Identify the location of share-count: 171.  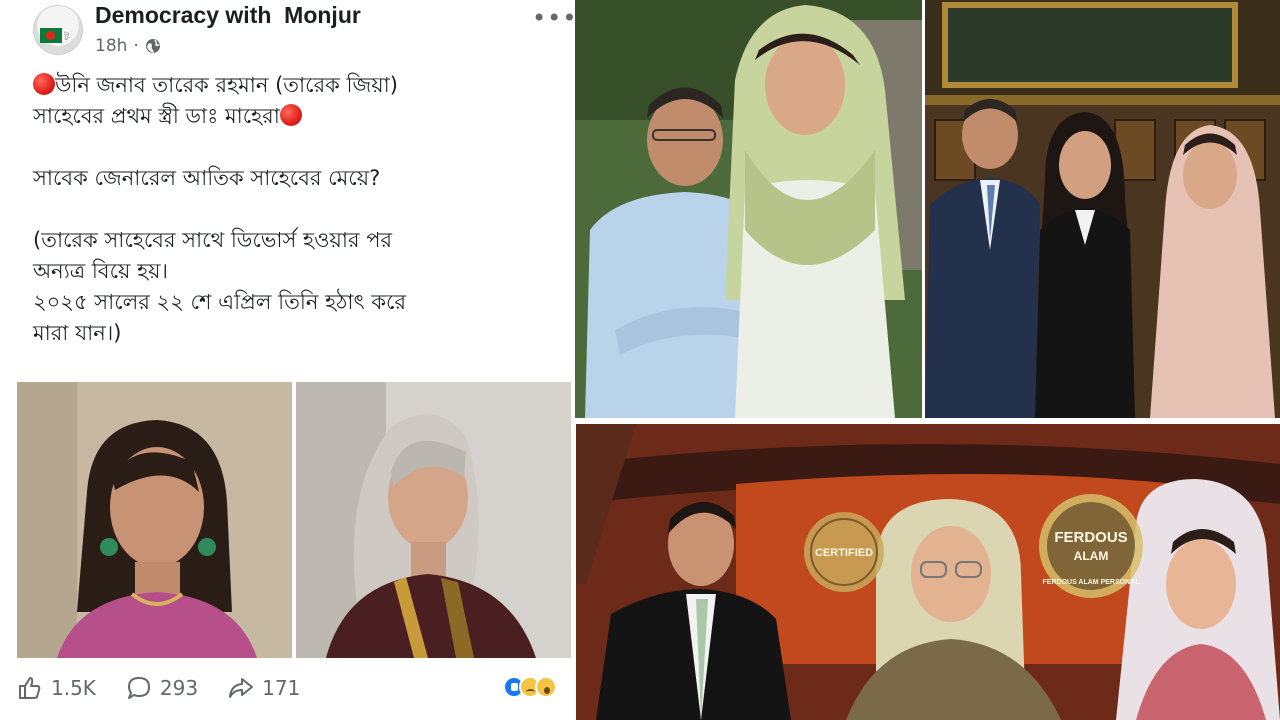
(281, 688).